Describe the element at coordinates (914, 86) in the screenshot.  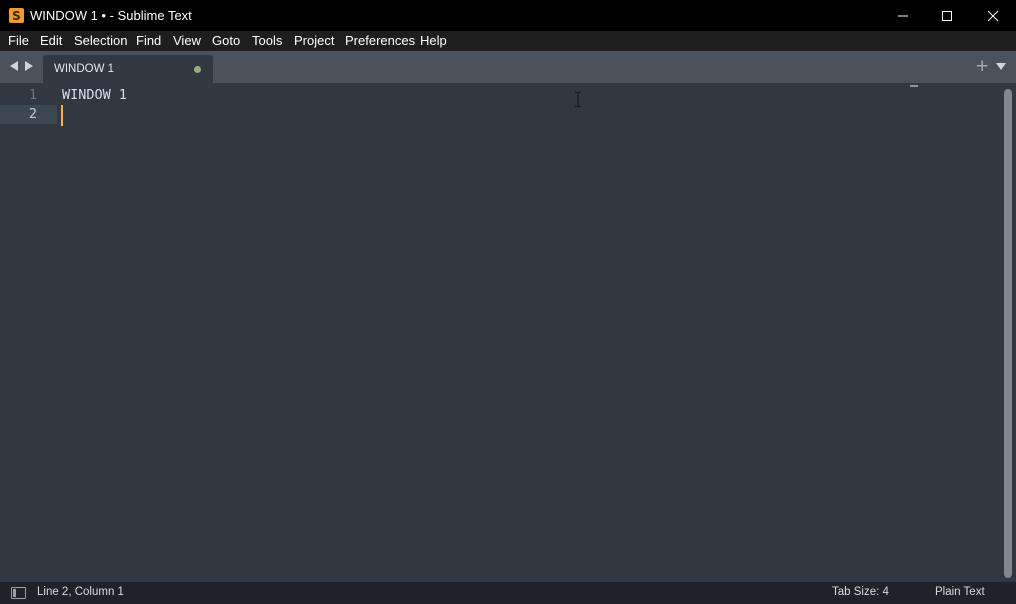
I see `minimap-viewport` at that location.